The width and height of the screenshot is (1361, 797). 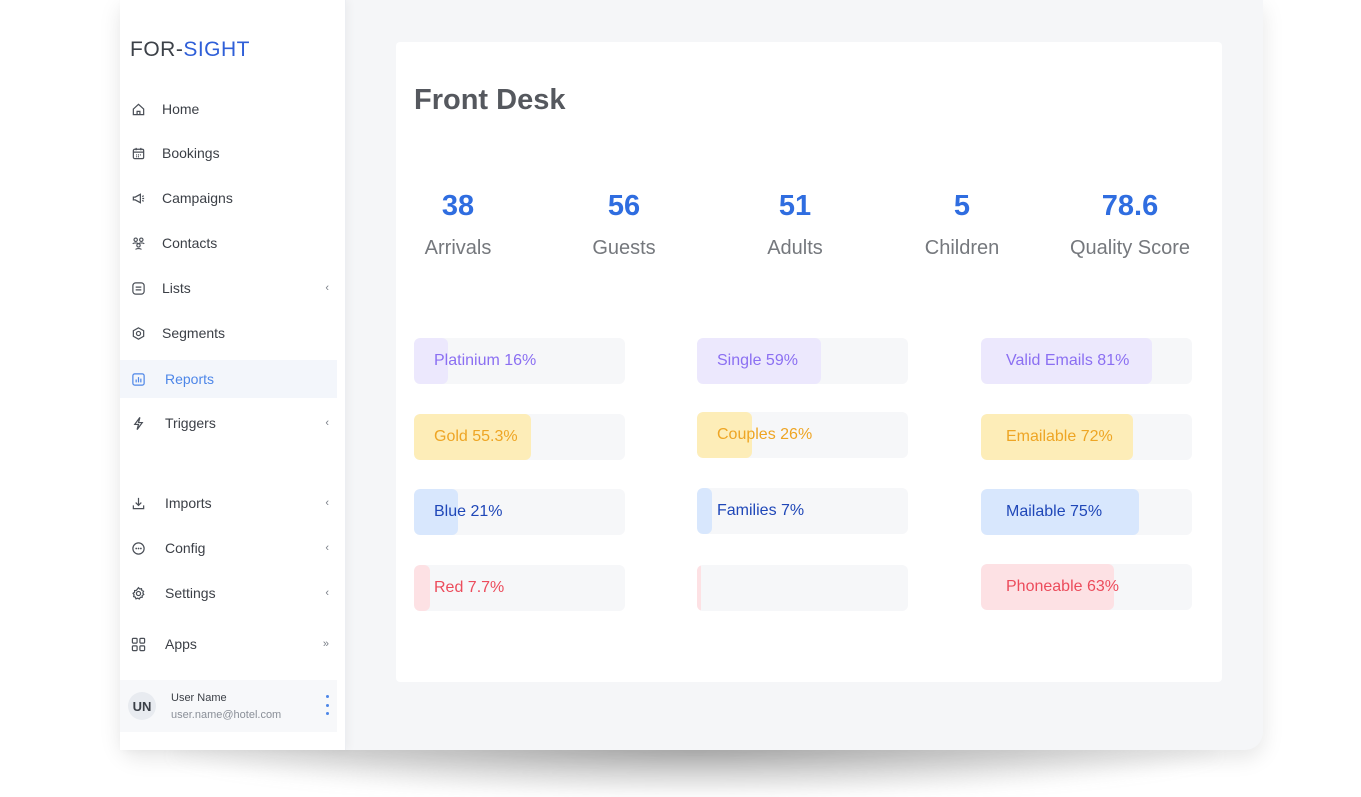 What do you see at coordinates (468, 511) in the screenshot?
I see `bar-label: Blue 21%` at bounding box center [468, 511].